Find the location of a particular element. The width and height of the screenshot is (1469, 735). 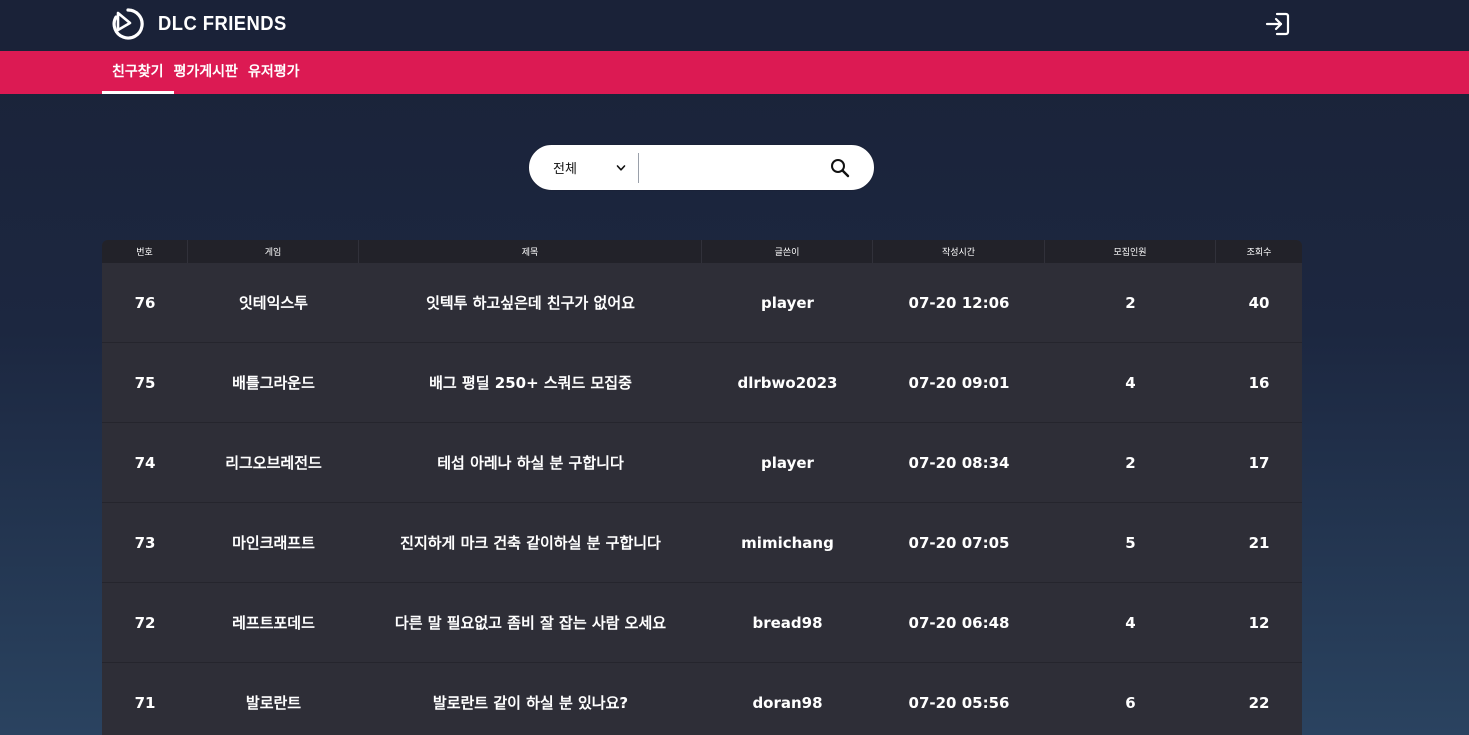

post-title: 진지하게 마크 건축 같이하실 분 구합니다 is located at coordinates (530, 542).